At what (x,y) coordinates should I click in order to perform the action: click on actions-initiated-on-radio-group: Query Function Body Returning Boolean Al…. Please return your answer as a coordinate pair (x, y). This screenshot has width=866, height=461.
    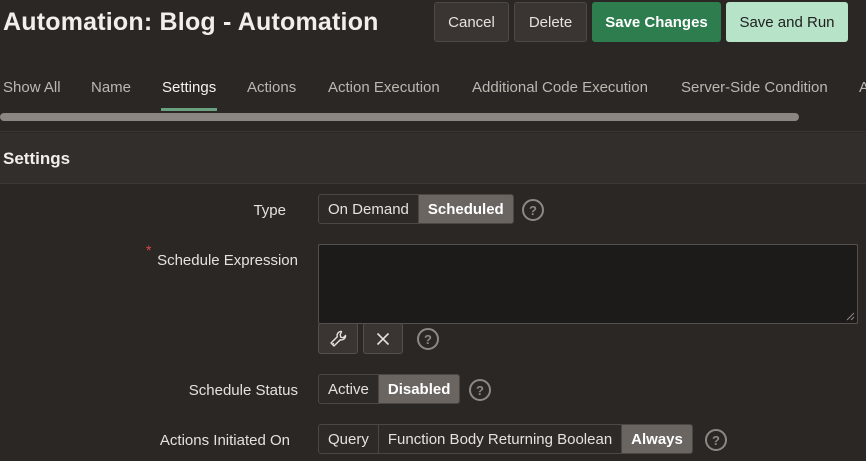
    Looking at the image, I should click on (505, 439).